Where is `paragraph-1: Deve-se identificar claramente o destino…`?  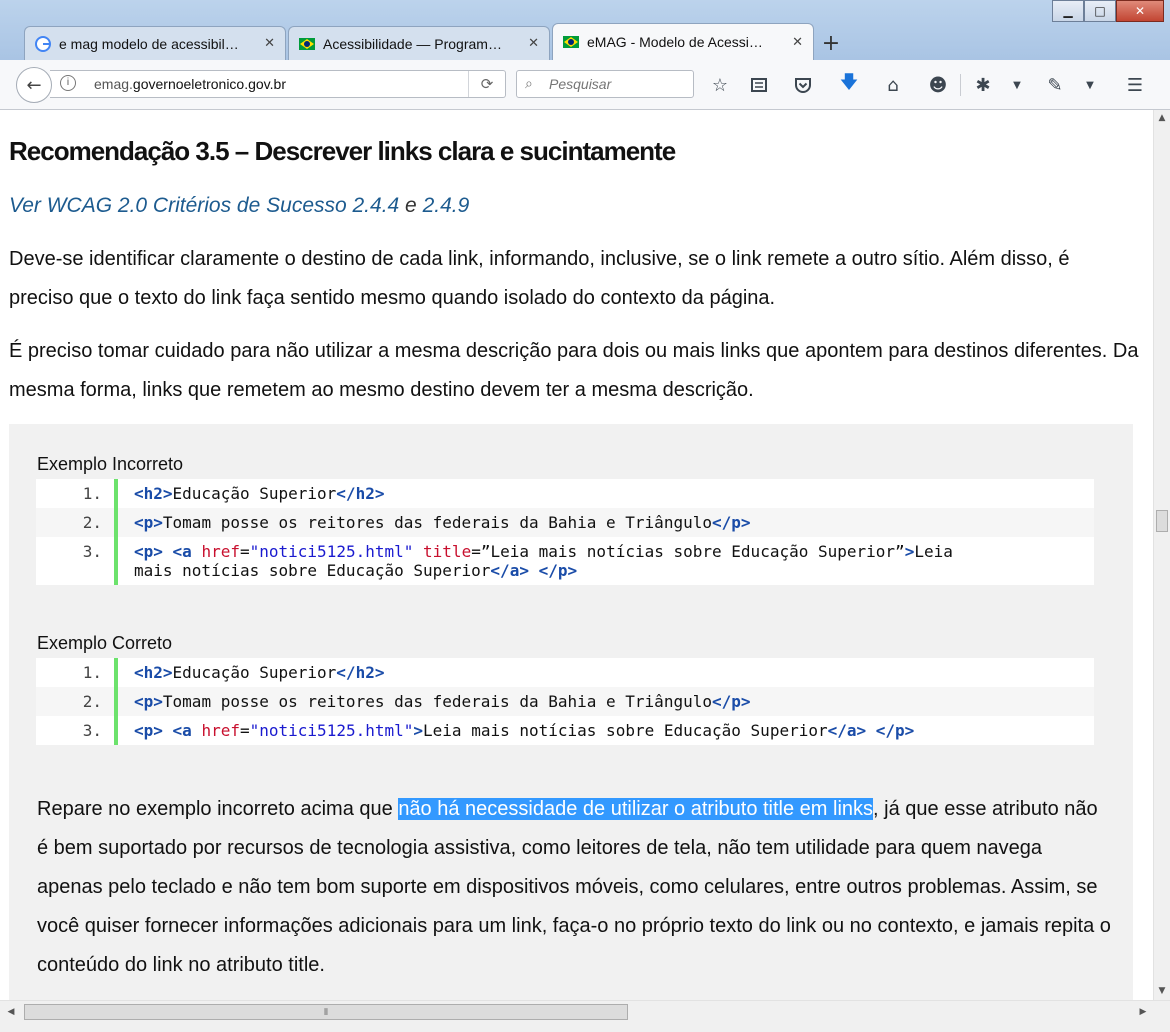
paragraph-1: Deve-se identificar claramente o destino… is located at coordinates (539, 278).